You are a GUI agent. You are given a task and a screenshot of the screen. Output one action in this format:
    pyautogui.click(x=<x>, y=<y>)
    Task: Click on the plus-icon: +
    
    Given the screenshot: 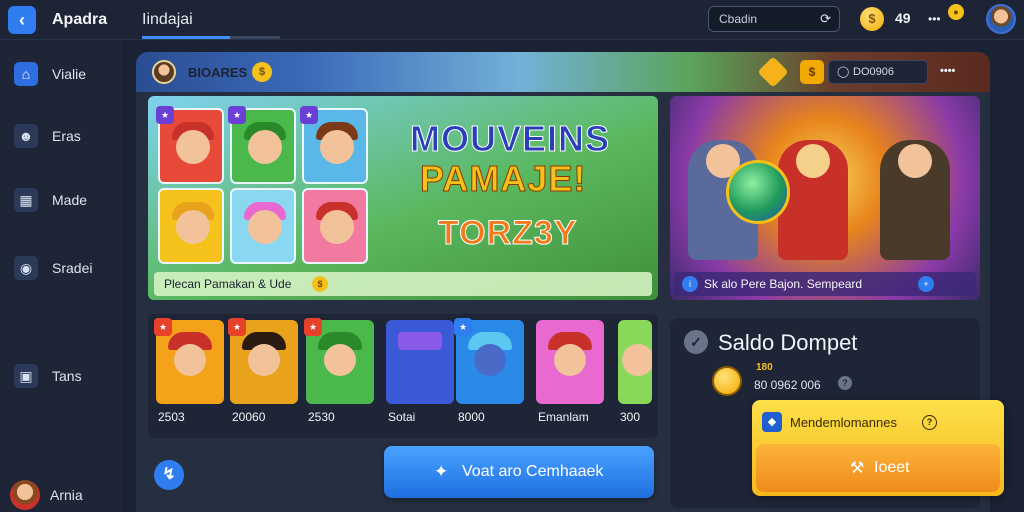 What is the action you would take?
    pyautogui.click(x=926, y=284)
    